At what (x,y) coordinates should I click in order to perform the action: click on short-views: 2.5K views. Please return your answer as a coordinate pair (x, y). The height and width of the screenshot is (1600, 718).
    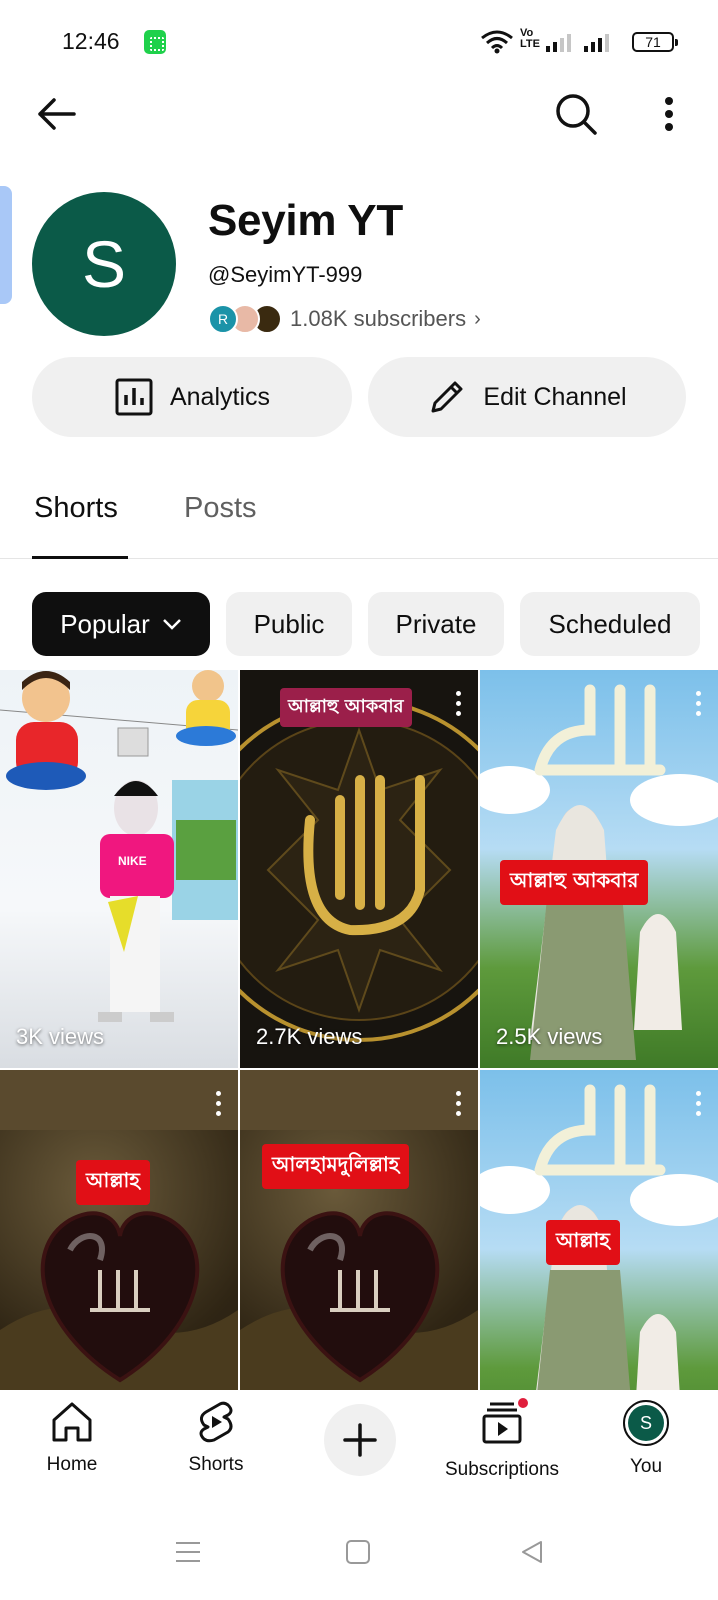
    Looking at the image, I should click on (549, 1036).